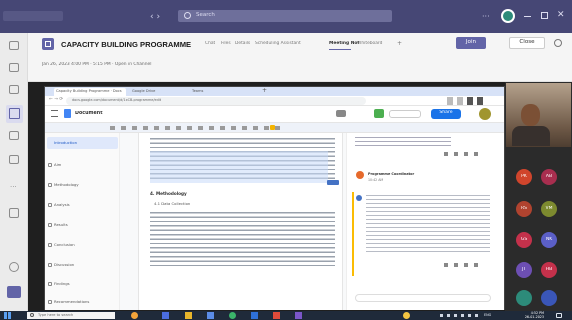 This screenshot has height=320, width=572. Describe the element at coordinates (210, 43) in the screenshot. I see `meeting-tab-chat: Chat` at that location.